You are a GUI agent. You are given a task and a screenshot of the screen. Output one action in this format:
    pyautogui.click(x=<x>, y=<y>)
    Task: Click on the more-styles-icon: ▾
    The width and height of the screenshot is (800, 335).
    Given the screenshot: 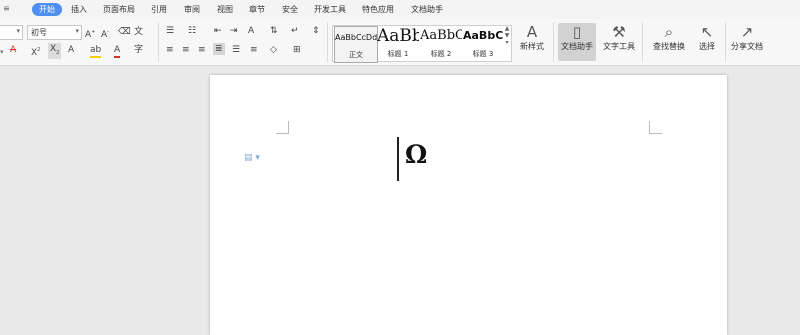 What is the action you would take?
    pyautogui.click(x=507, y=42)
    